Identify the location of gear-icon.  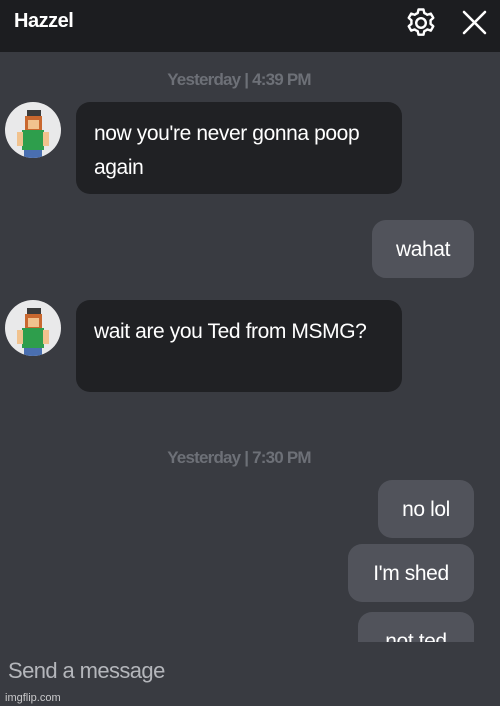
(421, 22).